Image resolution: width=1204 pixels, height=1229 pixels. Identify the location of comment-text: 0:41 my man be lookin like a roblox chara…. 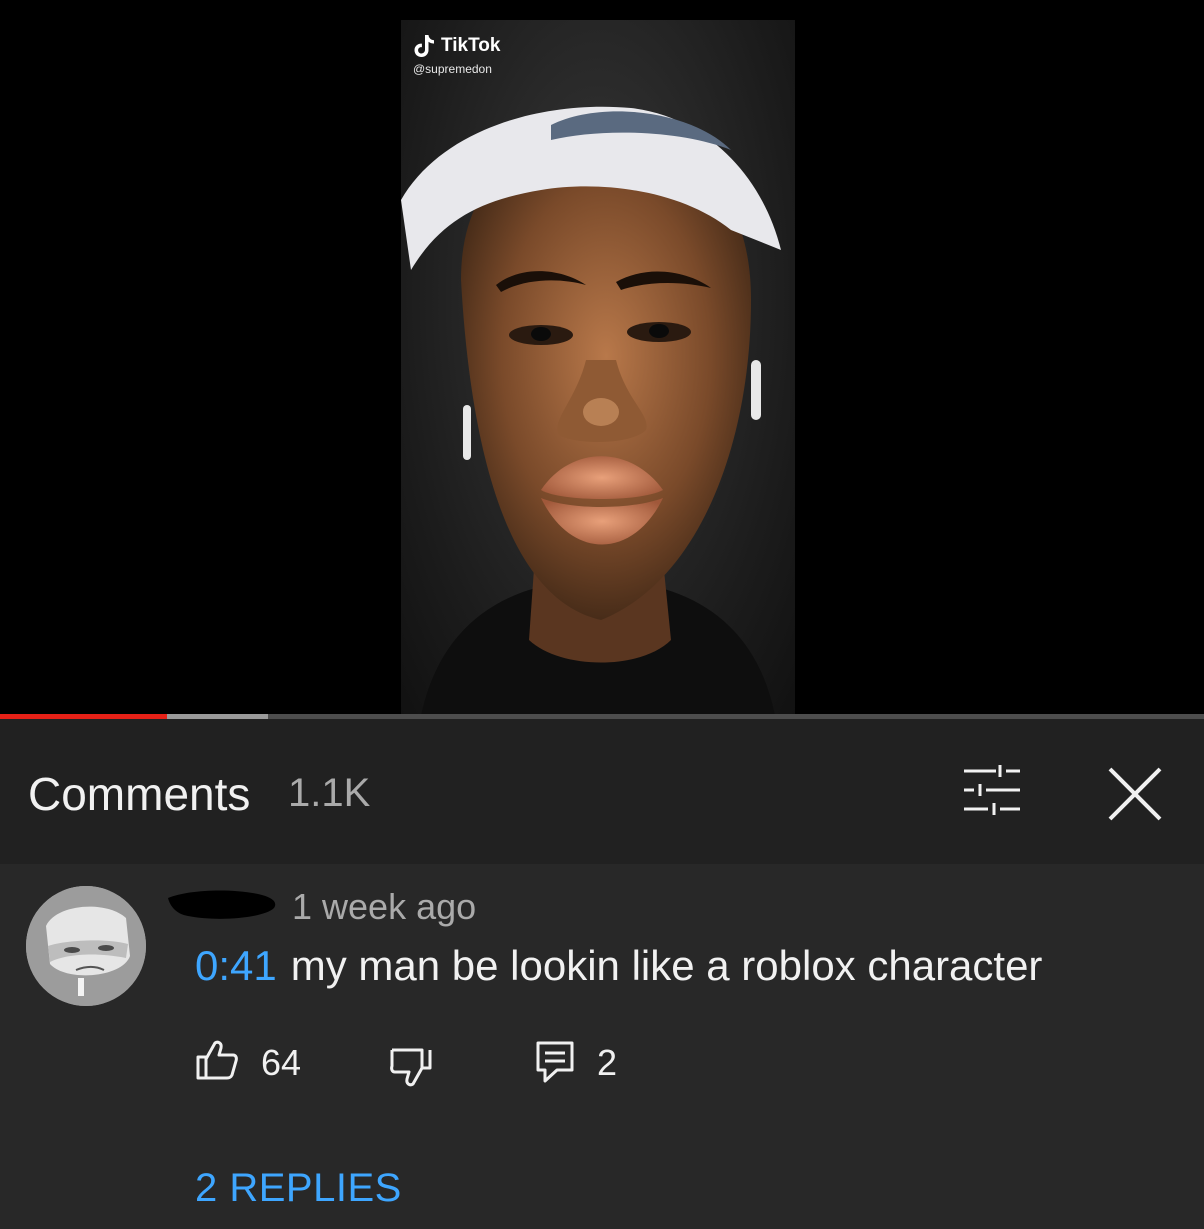
(618, 966).